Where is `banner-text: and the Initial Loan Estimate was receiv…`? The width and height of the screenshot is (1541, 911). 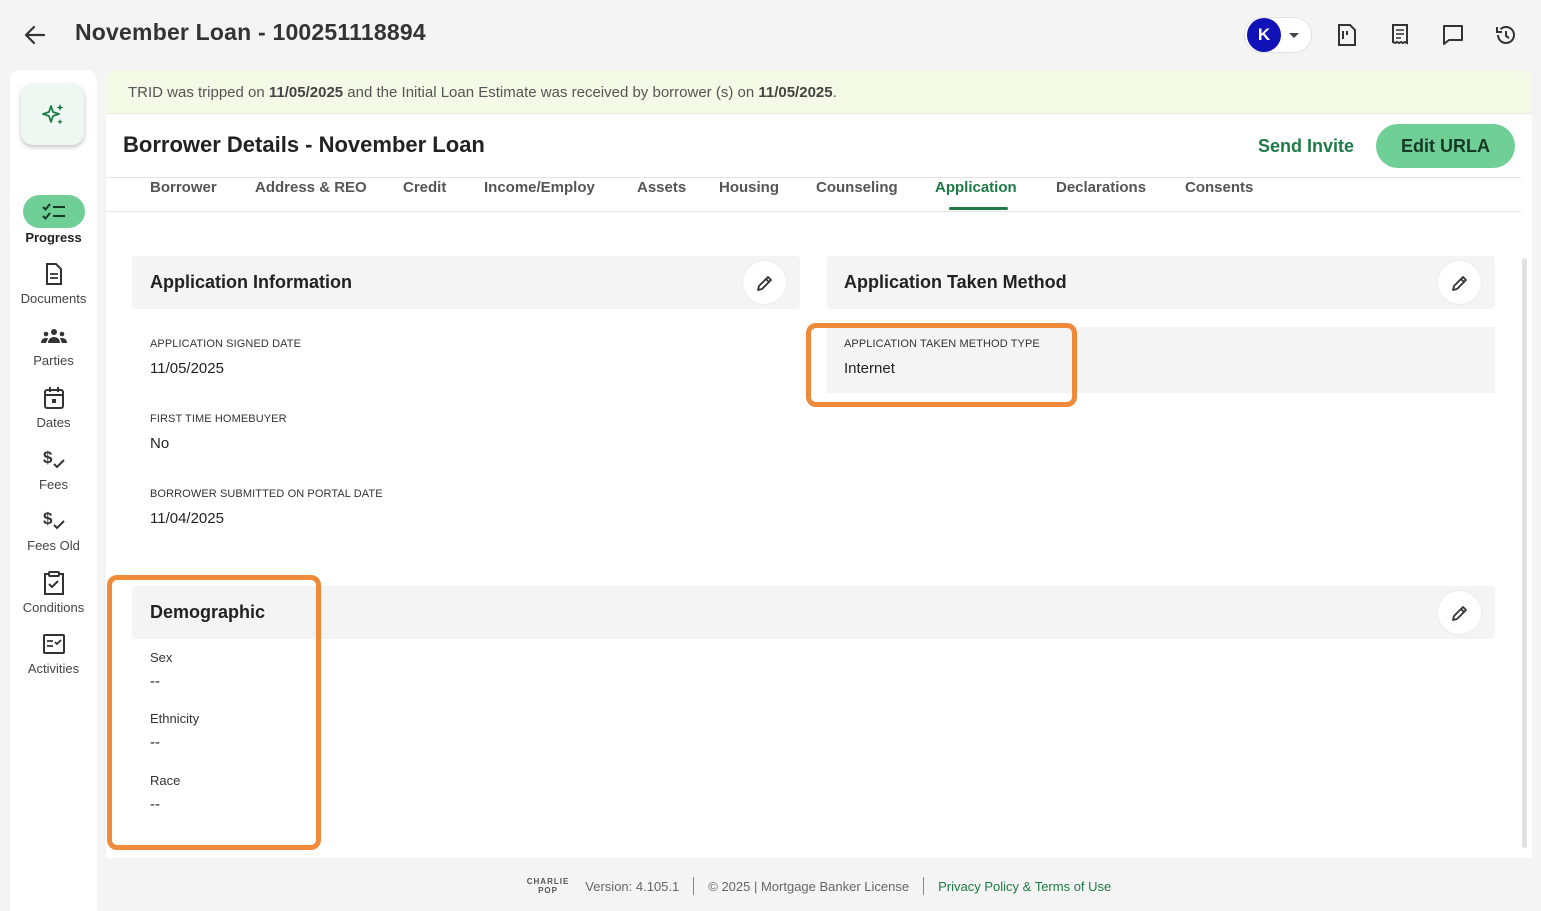
banner-text: and the Initial Loan Estimate was receiv… is located at coordinates (551, 92).